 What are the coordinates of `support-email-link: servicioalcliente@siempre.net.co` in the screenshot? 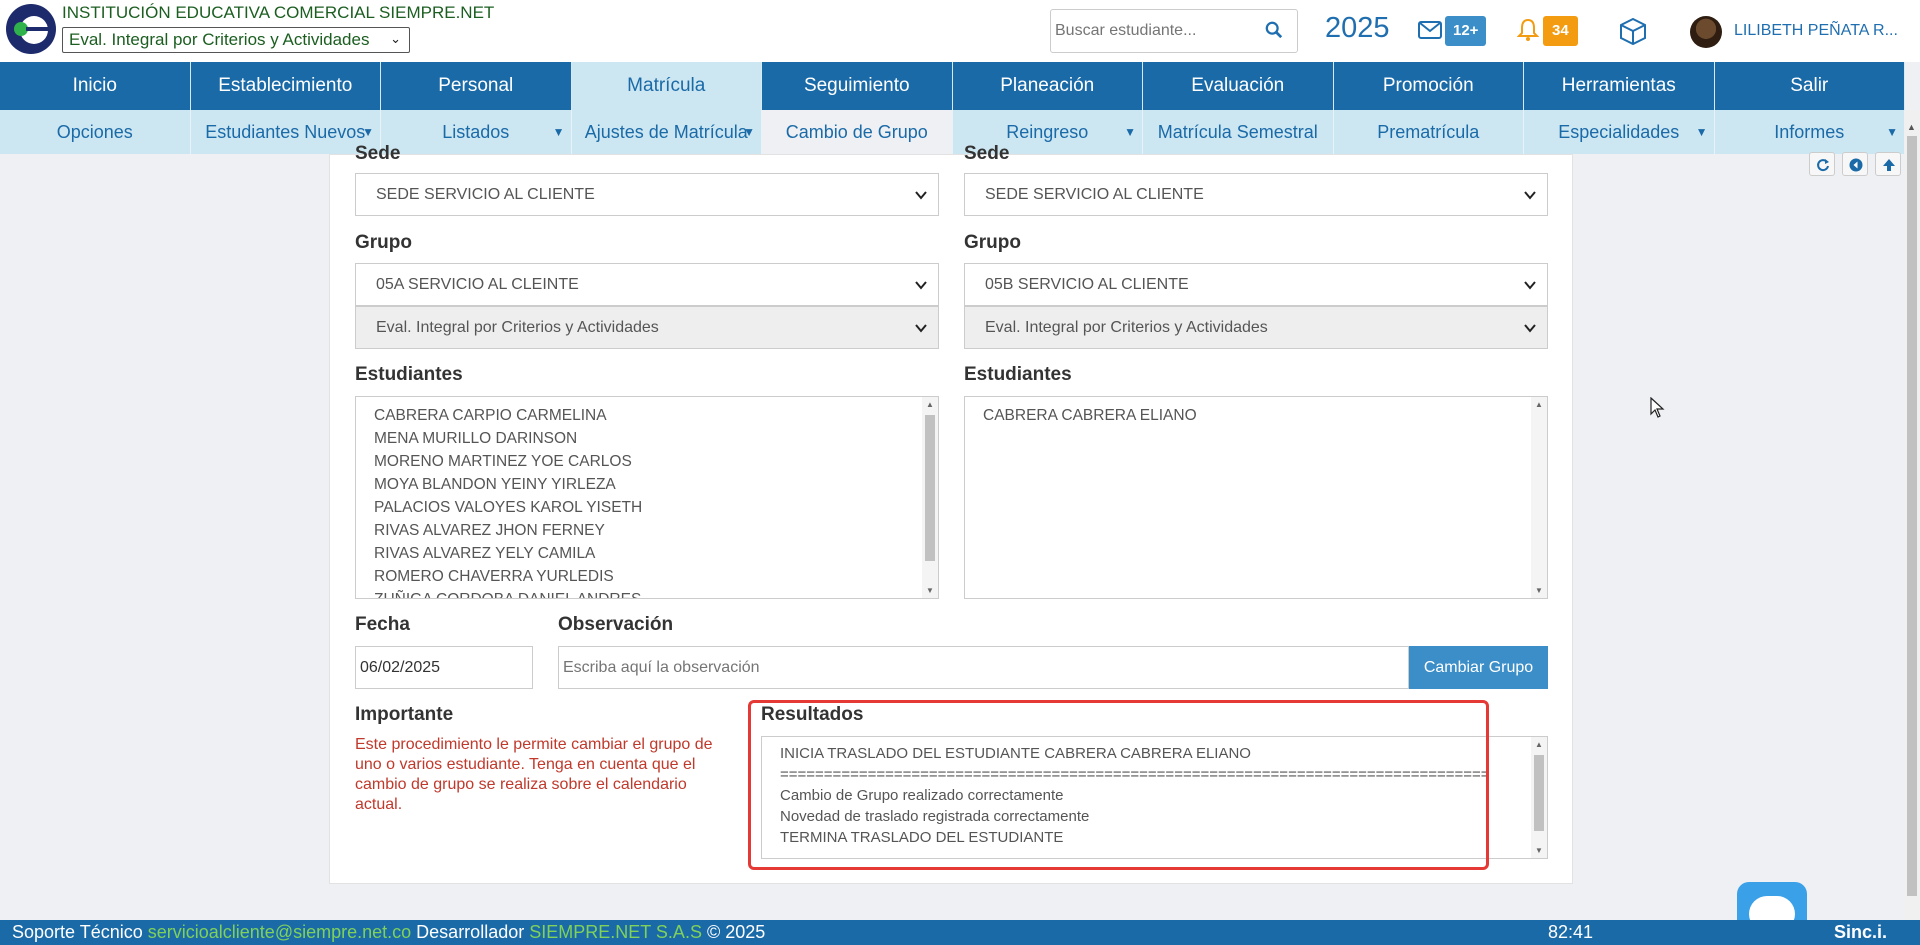 It's located at (279, 932).